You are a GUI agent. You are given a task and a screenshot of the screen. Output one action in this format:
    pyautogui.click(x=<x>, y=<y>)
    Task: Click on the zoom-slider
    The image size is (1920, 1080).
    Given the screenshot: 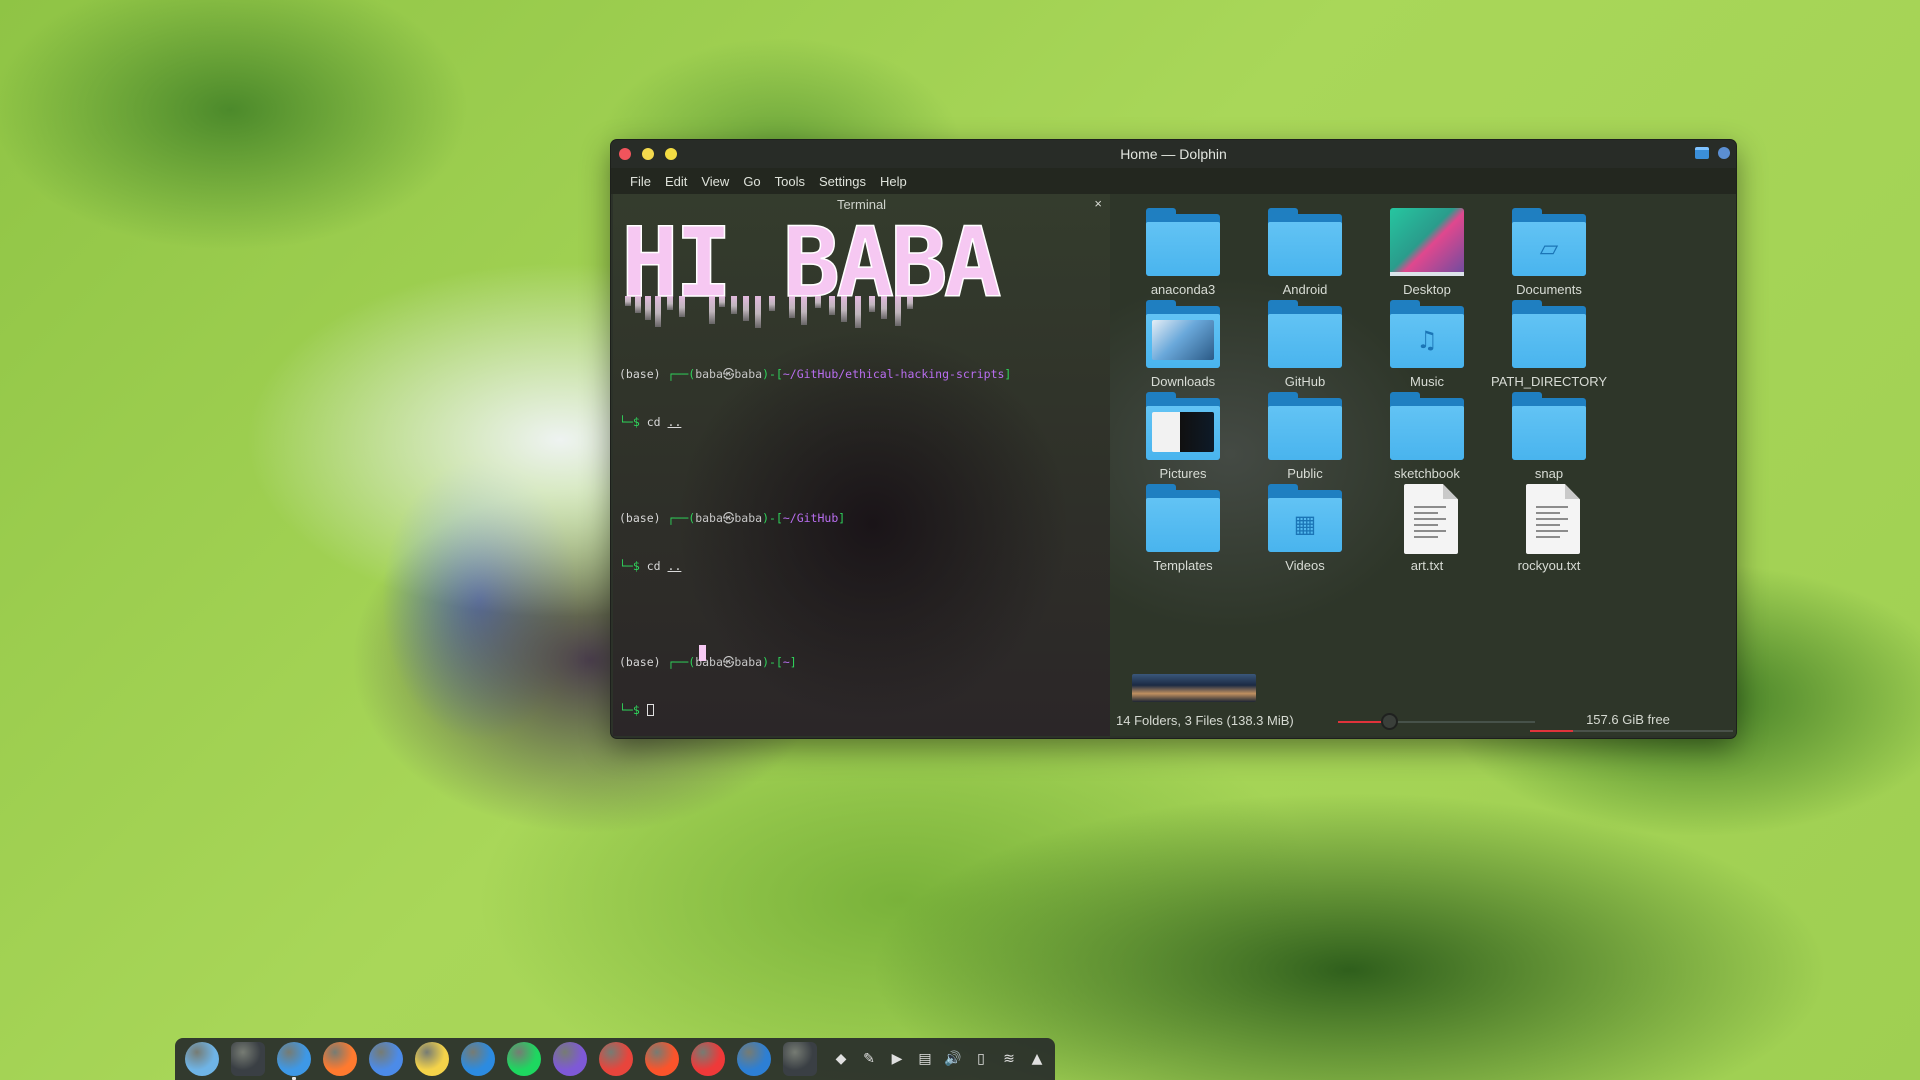 What is the action you would take?
    pyautogui.click(x=1436, y=721)
    